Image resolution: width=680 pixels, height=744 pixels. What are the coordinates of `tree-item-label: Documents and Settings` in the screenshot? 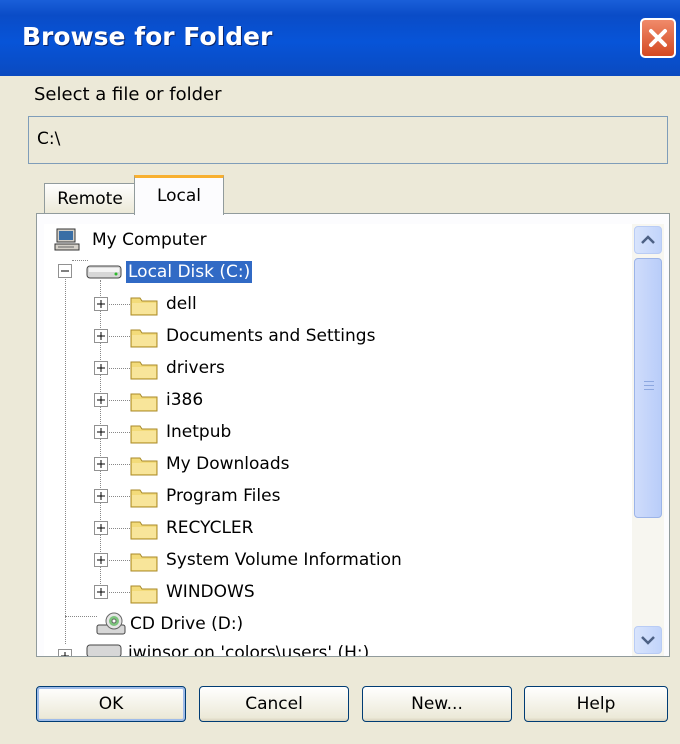 It's located at (271, 336).